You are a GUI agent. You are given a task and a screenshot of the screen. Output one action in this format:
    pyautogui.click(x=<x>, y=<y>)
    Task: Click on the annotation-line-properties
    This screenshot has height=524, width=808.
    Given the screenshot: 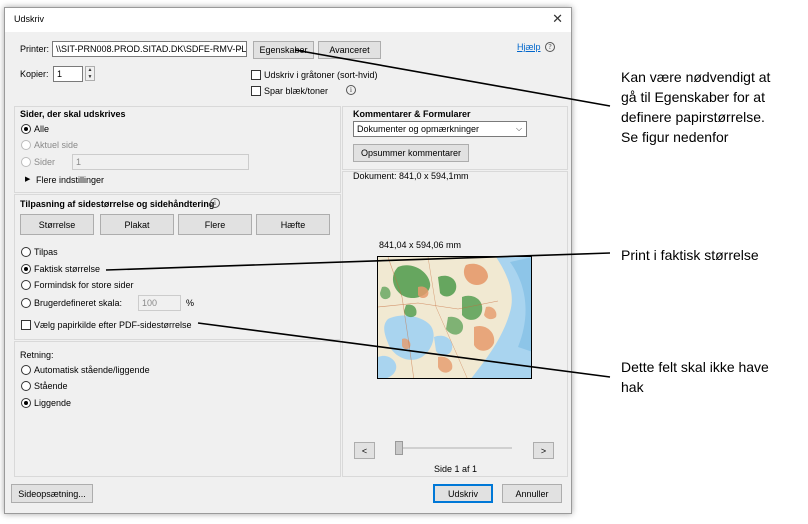 What is the action you would take?
    pyautogui.click(x=452, y=78)
    